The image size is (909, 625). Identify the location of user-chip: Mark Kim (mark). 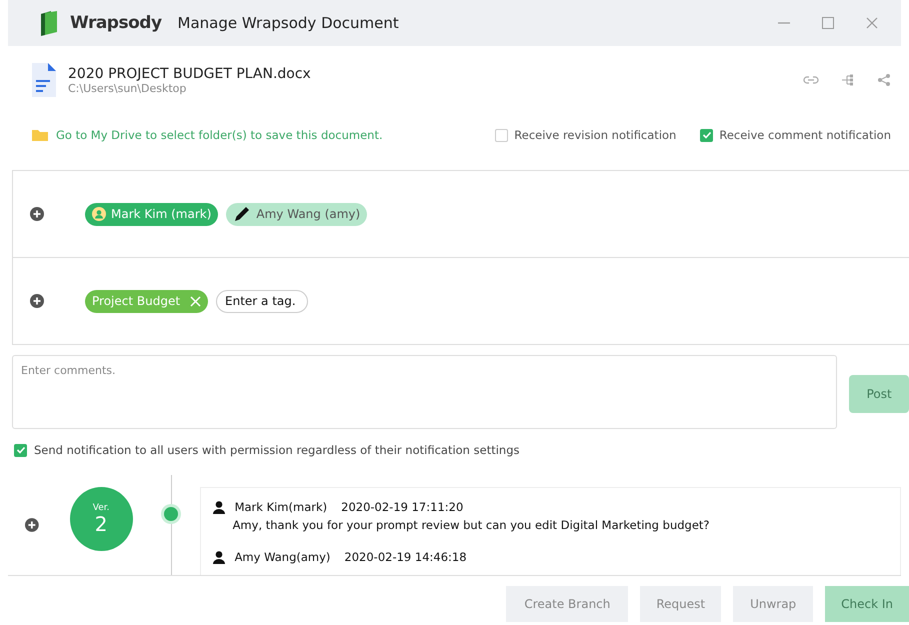
(151, 214).